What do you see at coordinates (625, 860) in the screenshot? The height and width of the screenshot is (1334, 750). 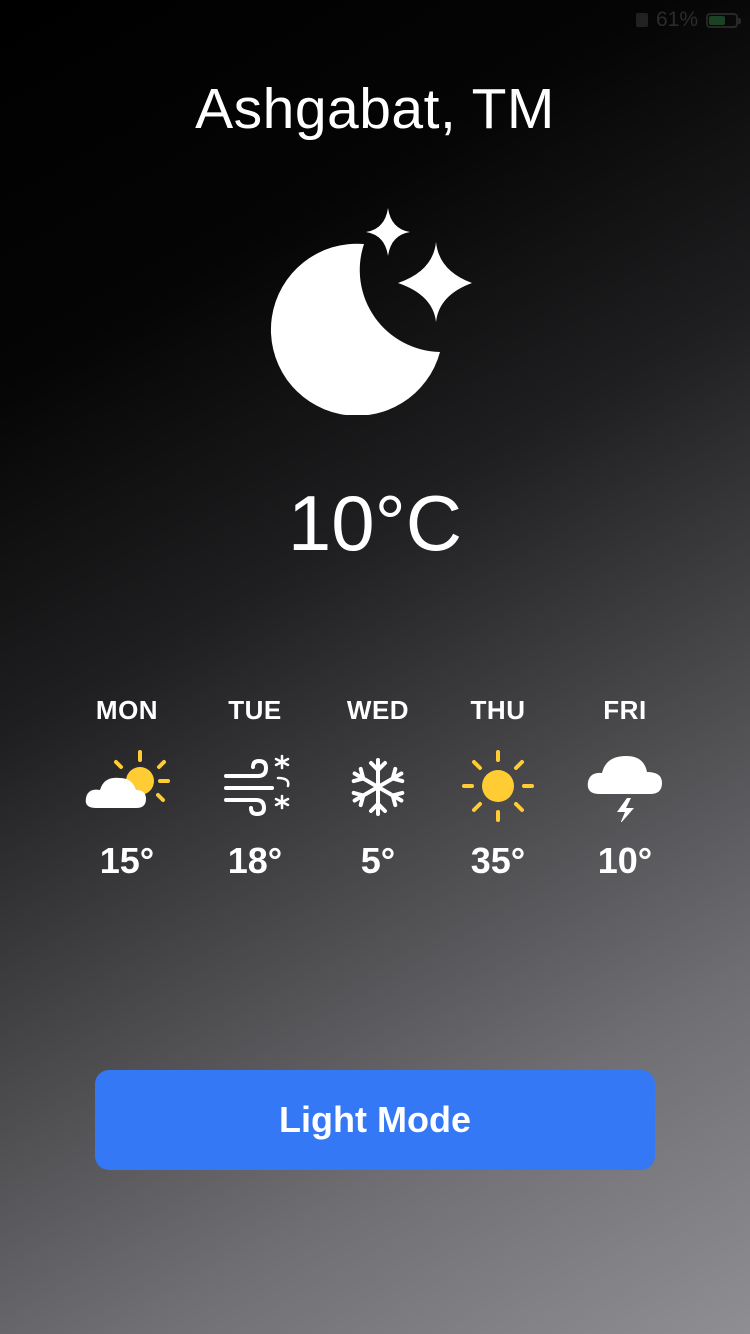 I see `forecast-temperature: 10°` at bounding box center [625, 860].